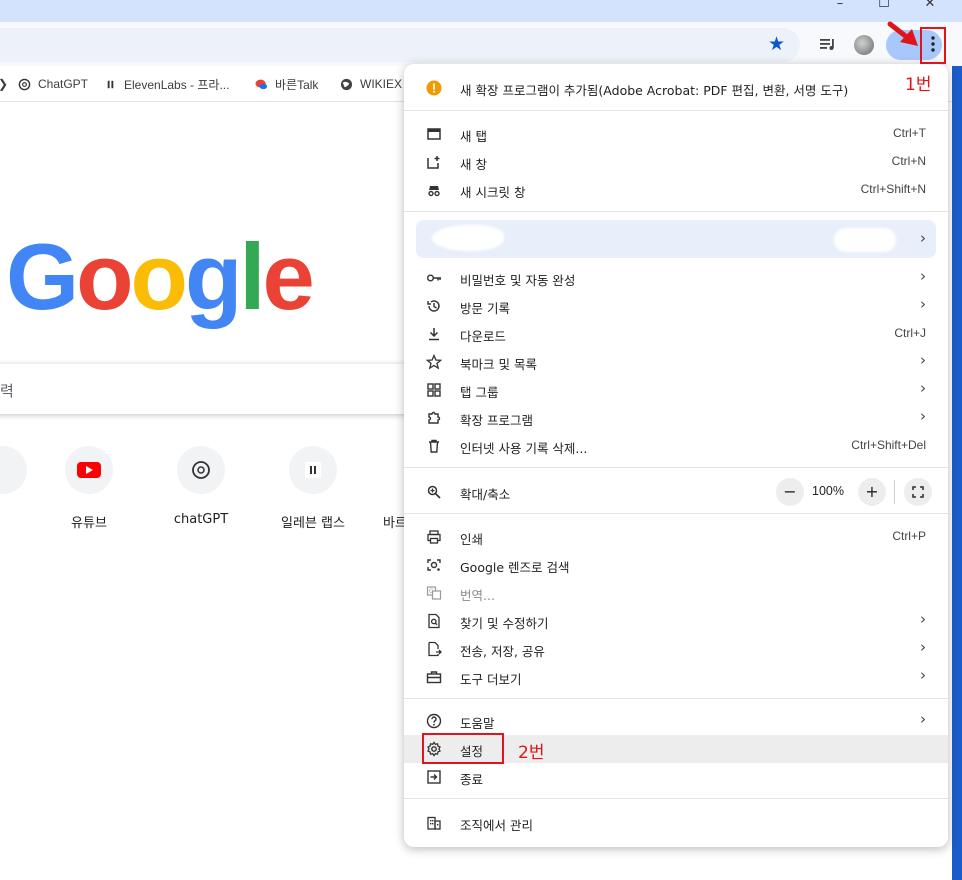 The image size is (962, 880). Describe the element at coordinates (346, 84) in the screenshot. I see `globe-icon` at that location.